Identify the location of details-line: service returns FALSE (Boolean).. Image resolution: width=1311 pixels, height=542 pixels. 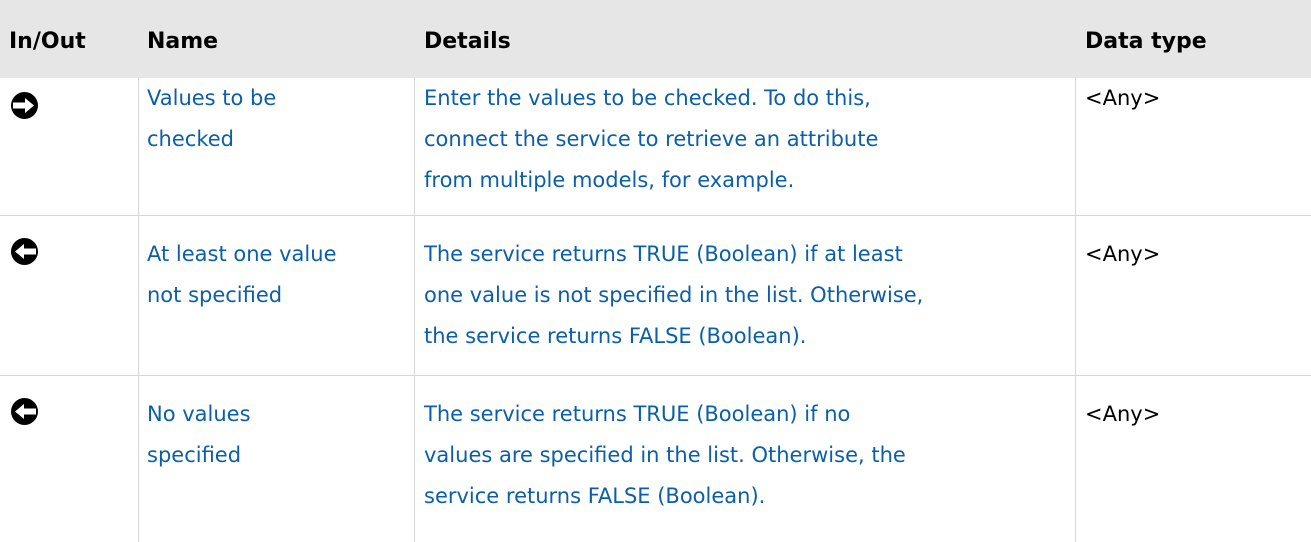
(595, 496).